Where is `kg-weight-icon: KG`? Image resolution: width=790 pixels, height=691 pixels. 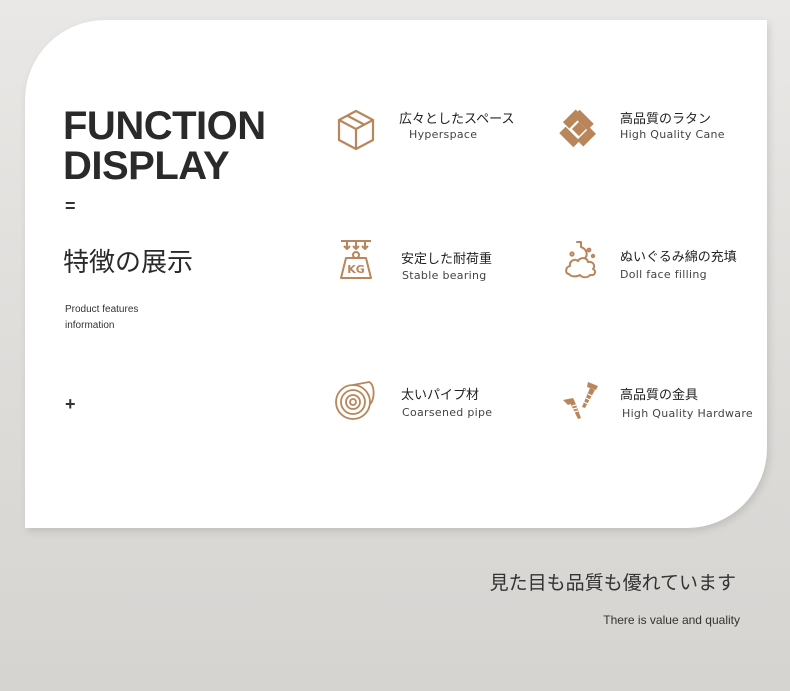 kg-weight-icon: KG is located at coordinates (356, 259).